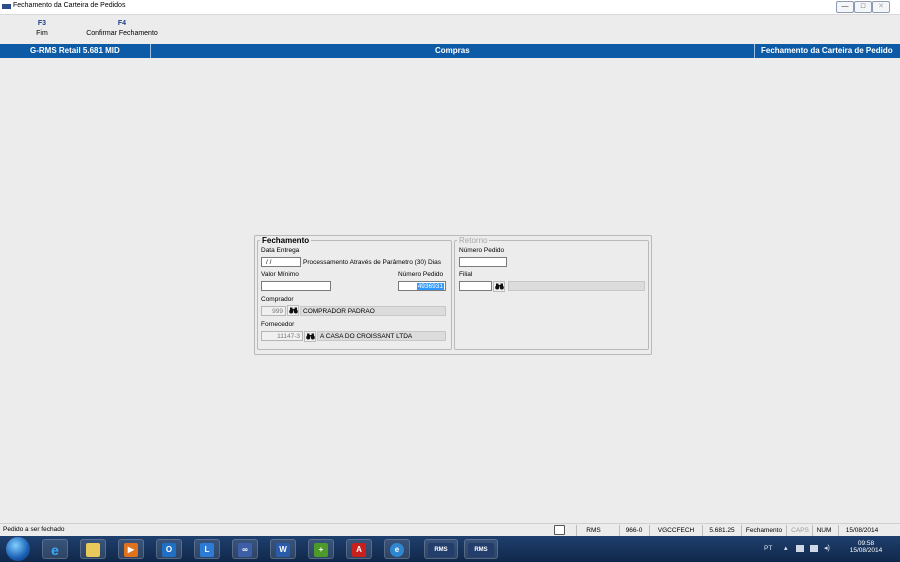 The height and width of the screenshot is (562, 900). What do you see at coordinates (122, 33) in the screenshot?
I see `f4-key-label: Confirmar Fechamento` at bounding box center [122, 33].